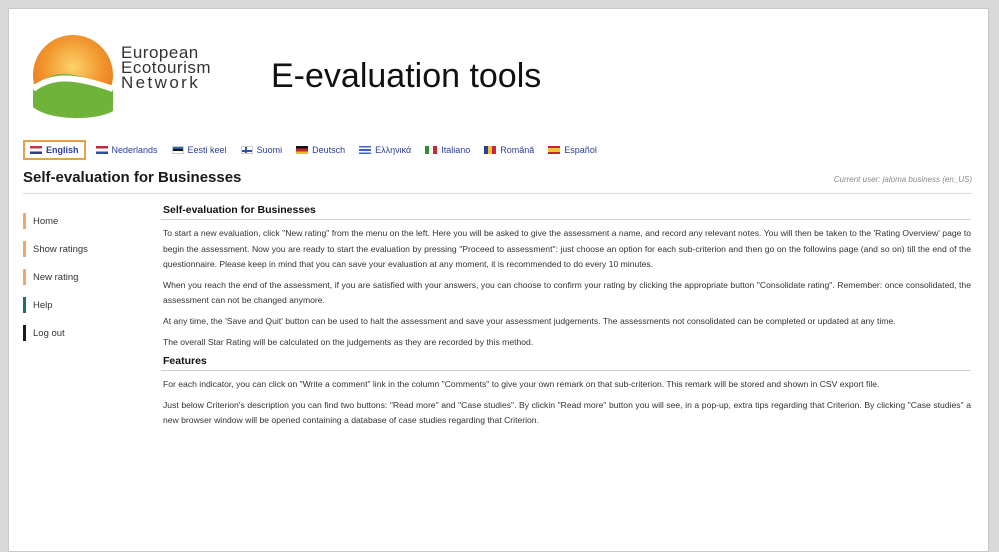 The height and width of the screenshot is (552, 999). I want to click on lang-espanol: Español, so click(572, 150).